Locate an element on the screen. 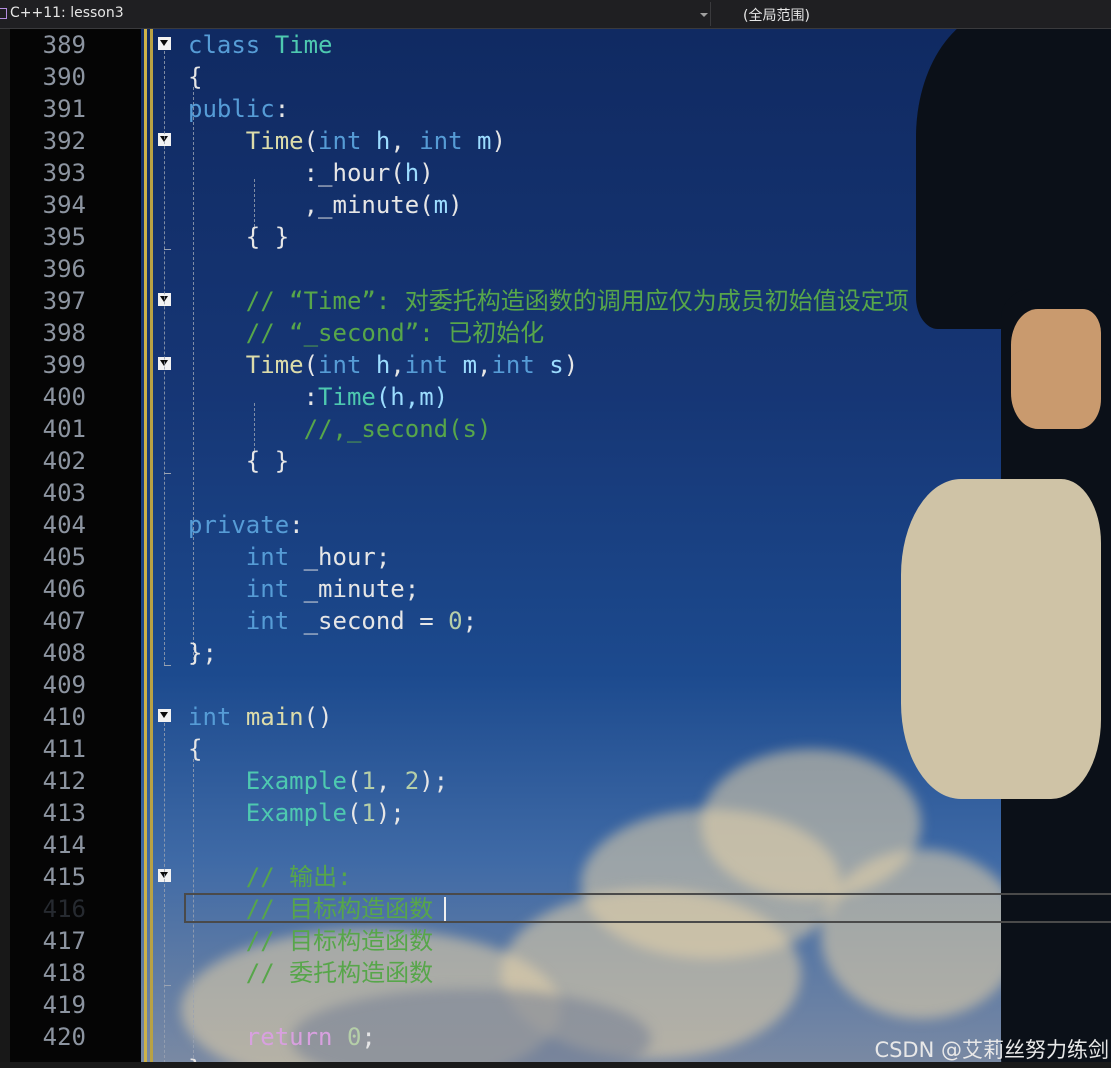 Image resolution: width=1111 pixels, height=1068 pixels. code-line-418: // 委托构造函数 is located at coordinates (310, 973).